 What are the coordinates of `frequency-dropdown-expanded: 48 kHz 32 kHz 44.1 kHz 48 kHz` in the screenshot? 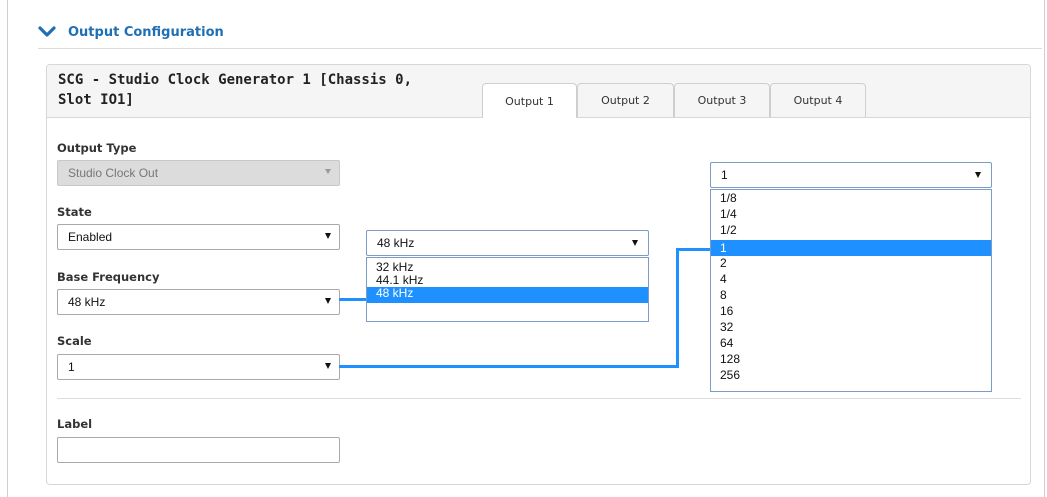 It's located at (507, 276).